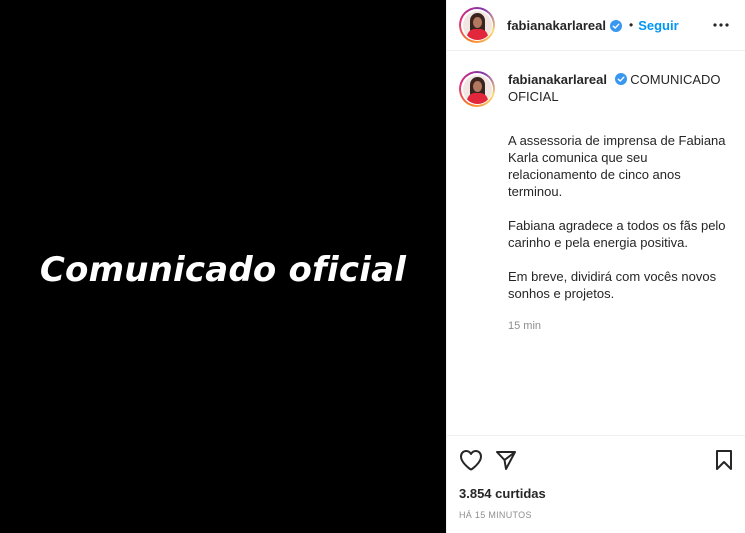  Describe the element at coordinates (506, 460) in the screenshot. I see `share-icon` at that location.